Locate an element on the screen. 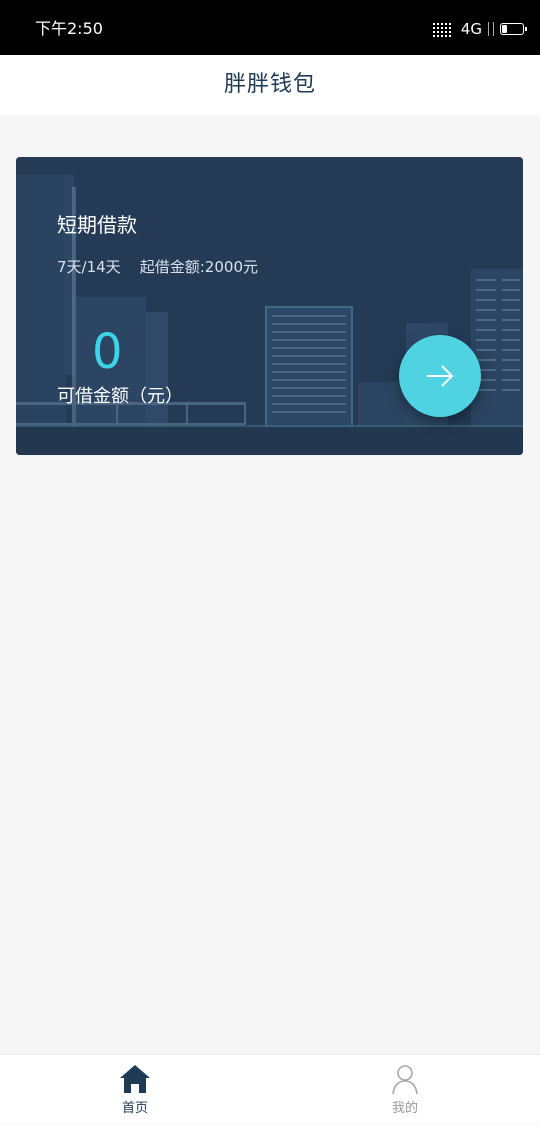  status-bar: 下午2:50 4G is located at coordinates (270, 27).